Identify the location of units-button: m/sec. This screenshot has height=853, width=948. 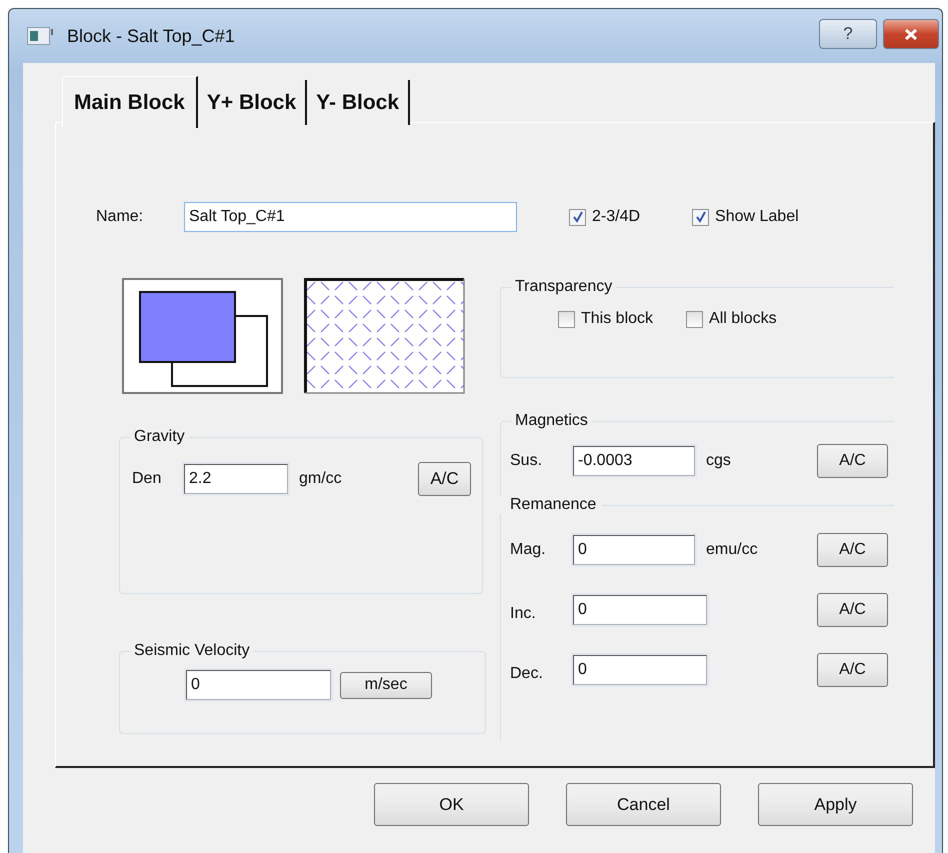
(386, 685).